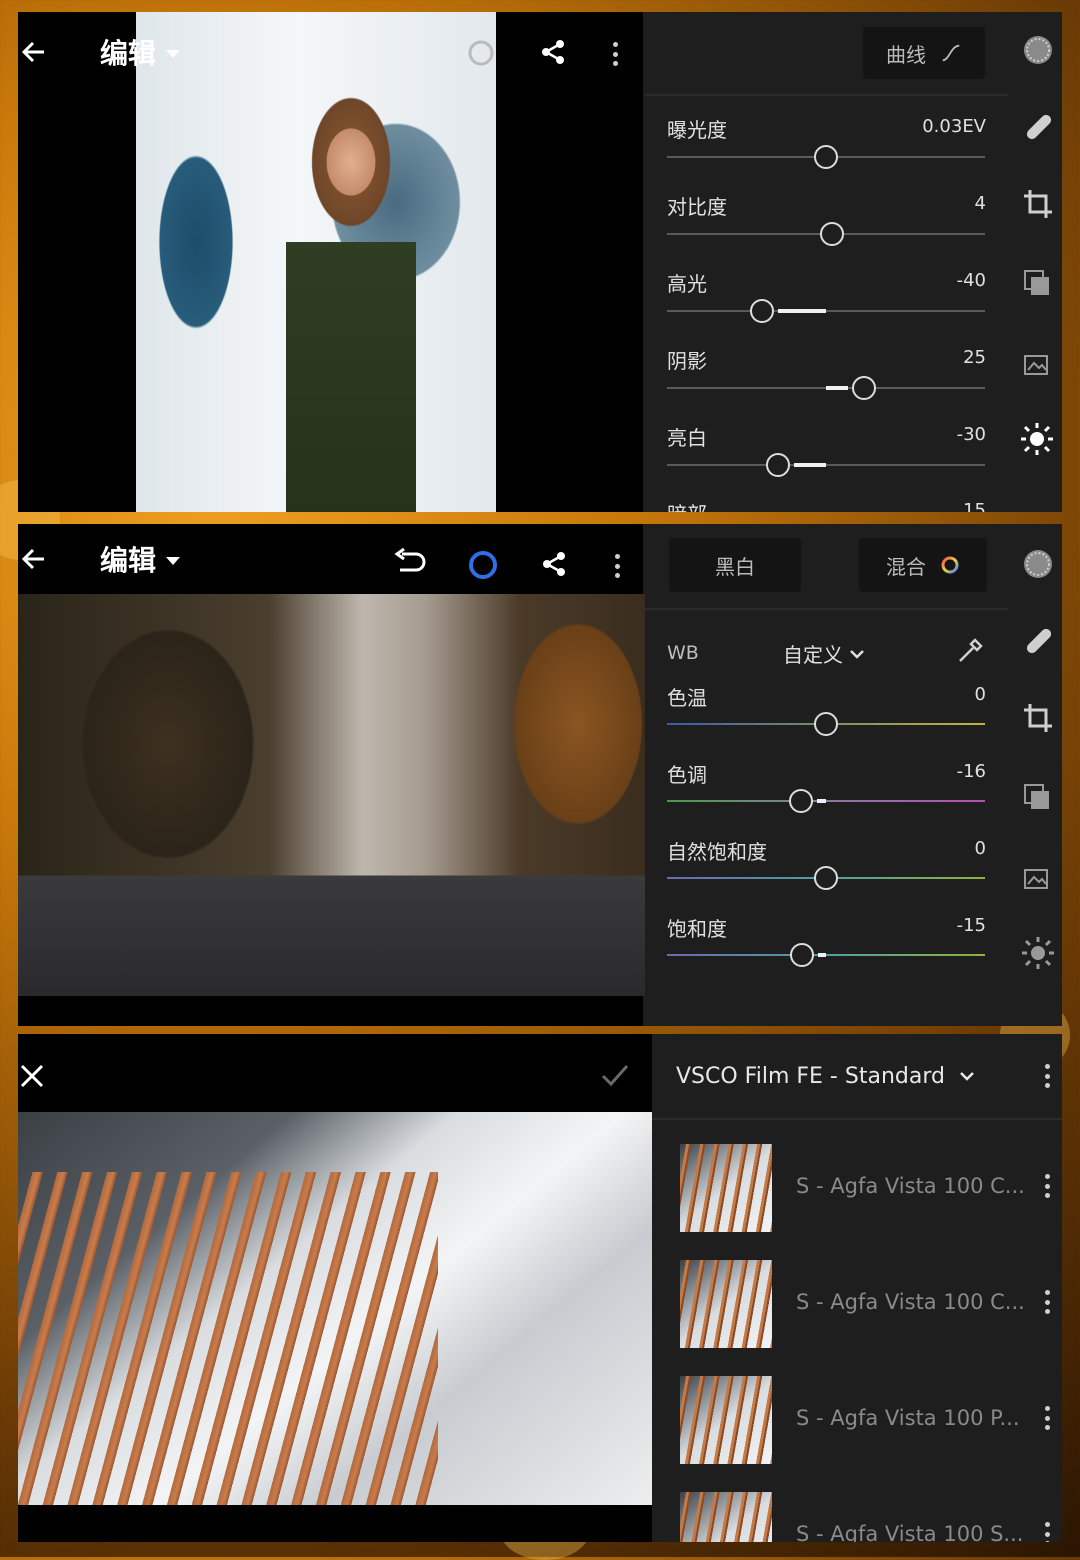 The height and width of the screenshot is (1560, 1080). Describe the element at coordinates (974, 357) in the screenshot. I see `slider-value: 25` at that location.